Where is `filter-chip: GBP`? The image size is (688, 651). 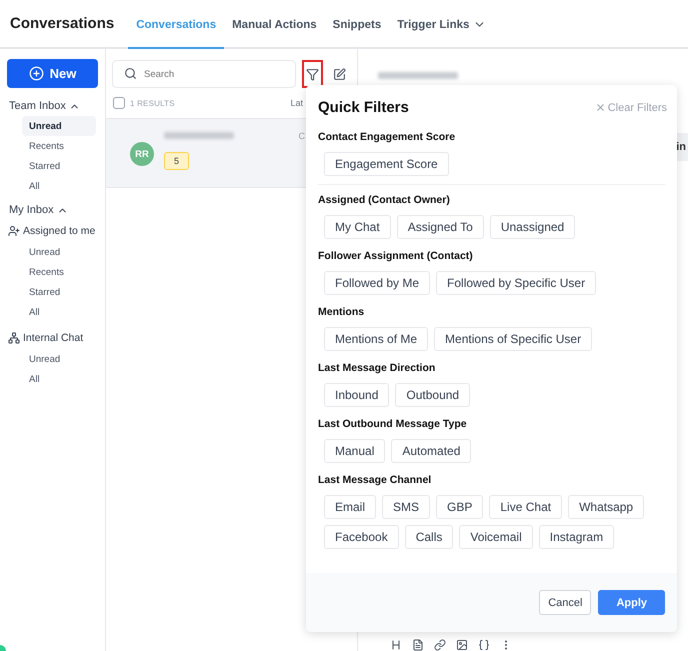
filter-chip: GBP is located at coordinates (460, 507).